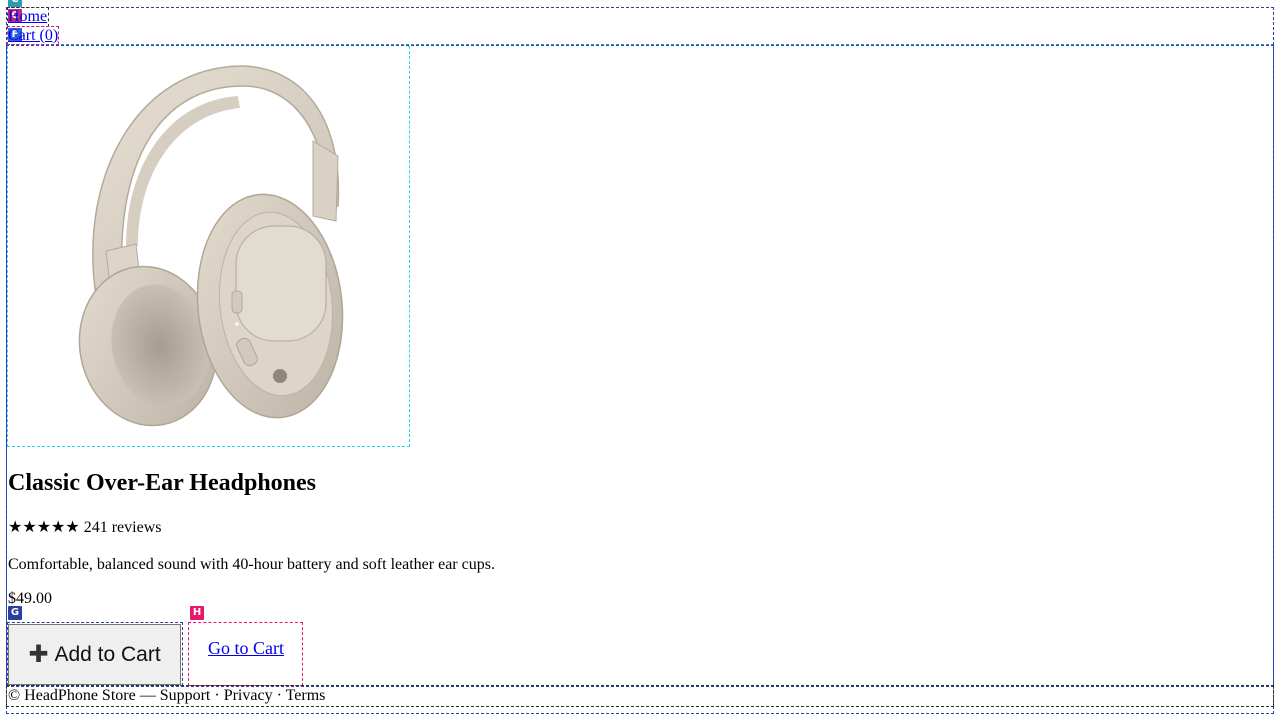 This screenshot has height=720, width=1280. I want to click on add-to-cart-button: ✚ Add to Cart, so click(94, 654).